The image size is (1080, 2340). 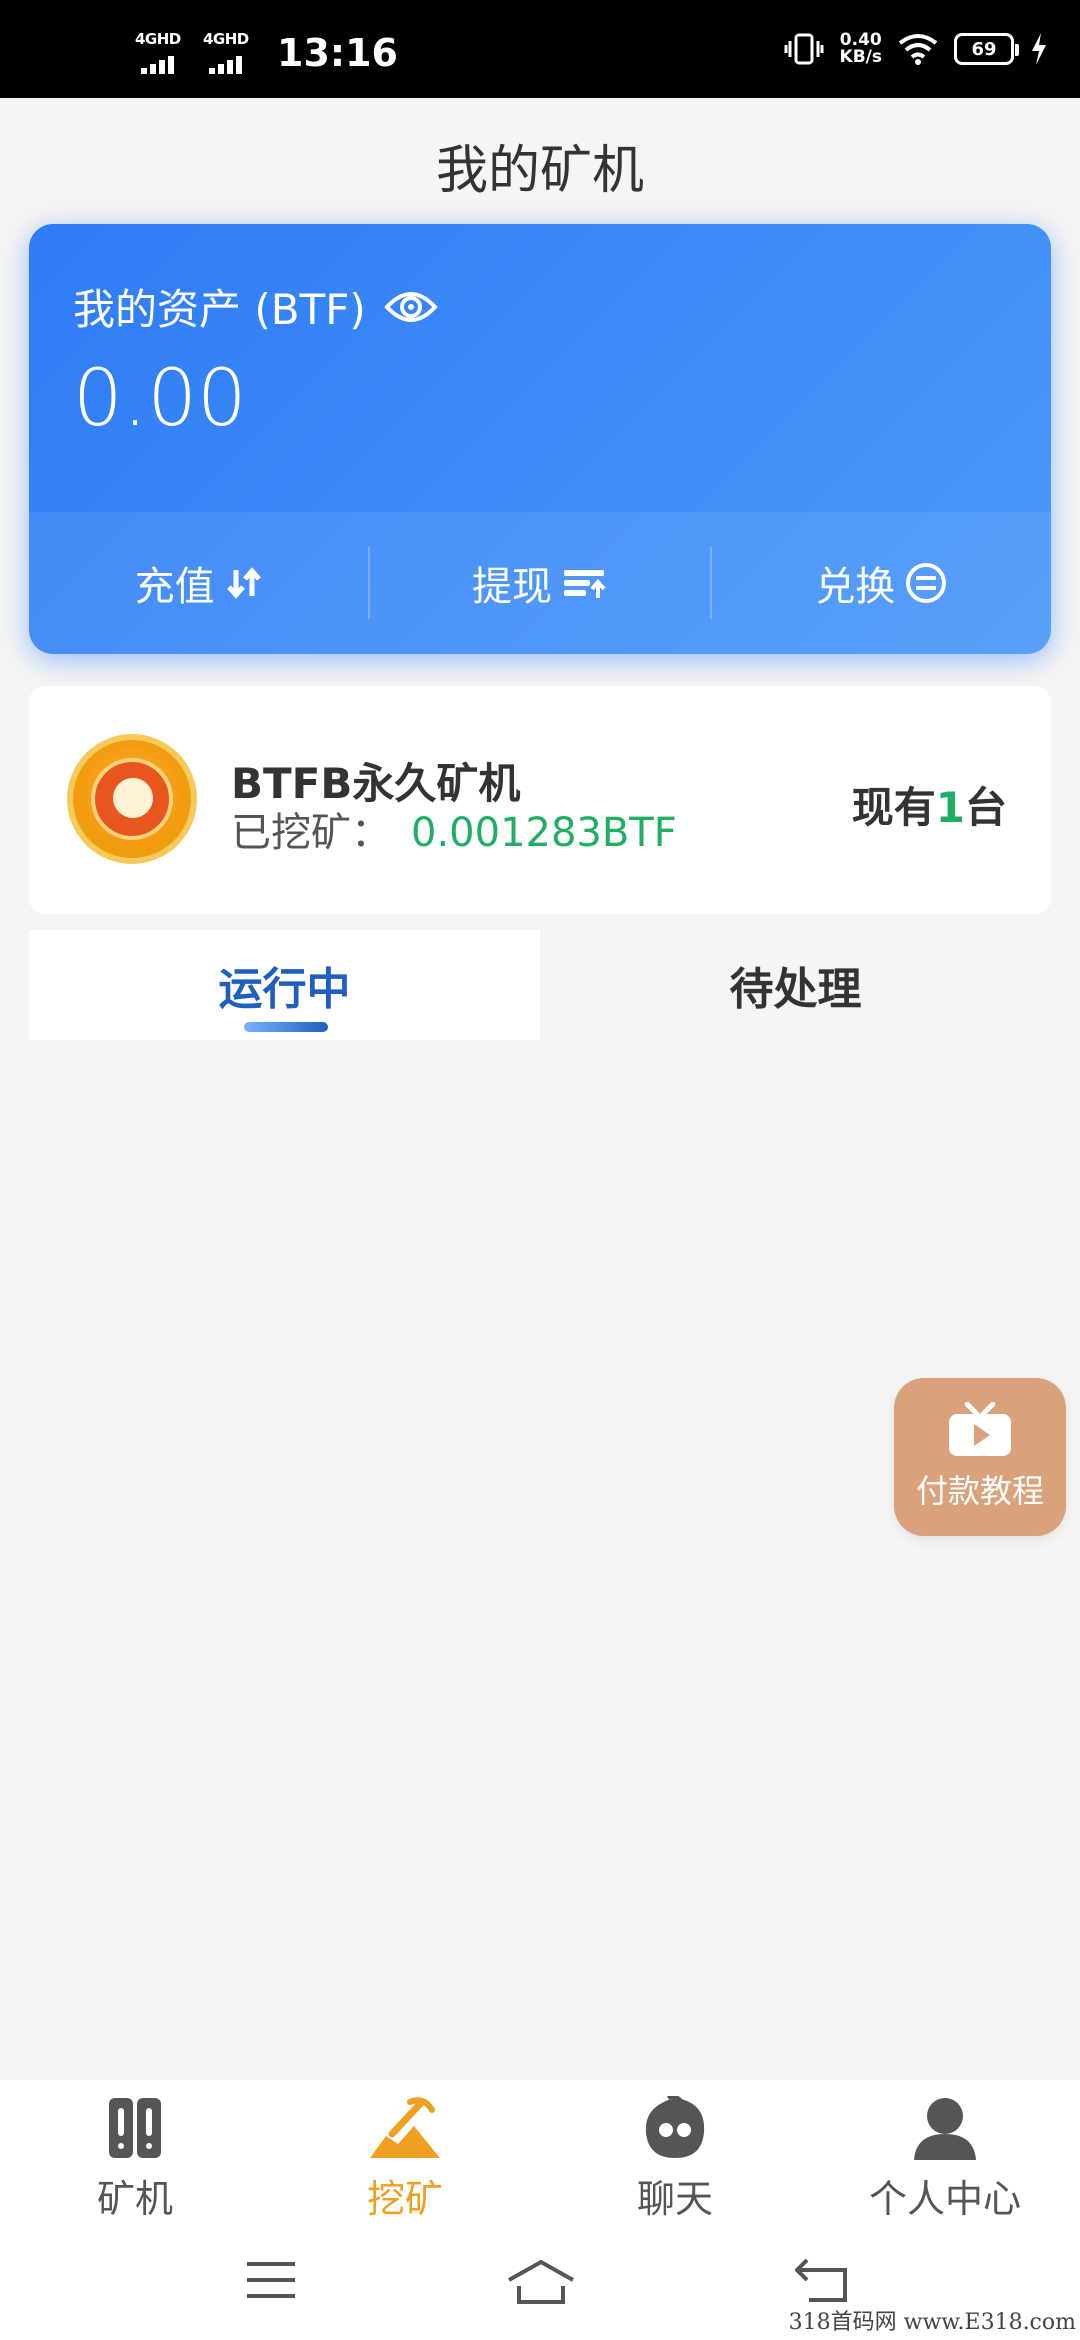 I want to click on sim2-label: 4GHD, so click(x=226, y=39).